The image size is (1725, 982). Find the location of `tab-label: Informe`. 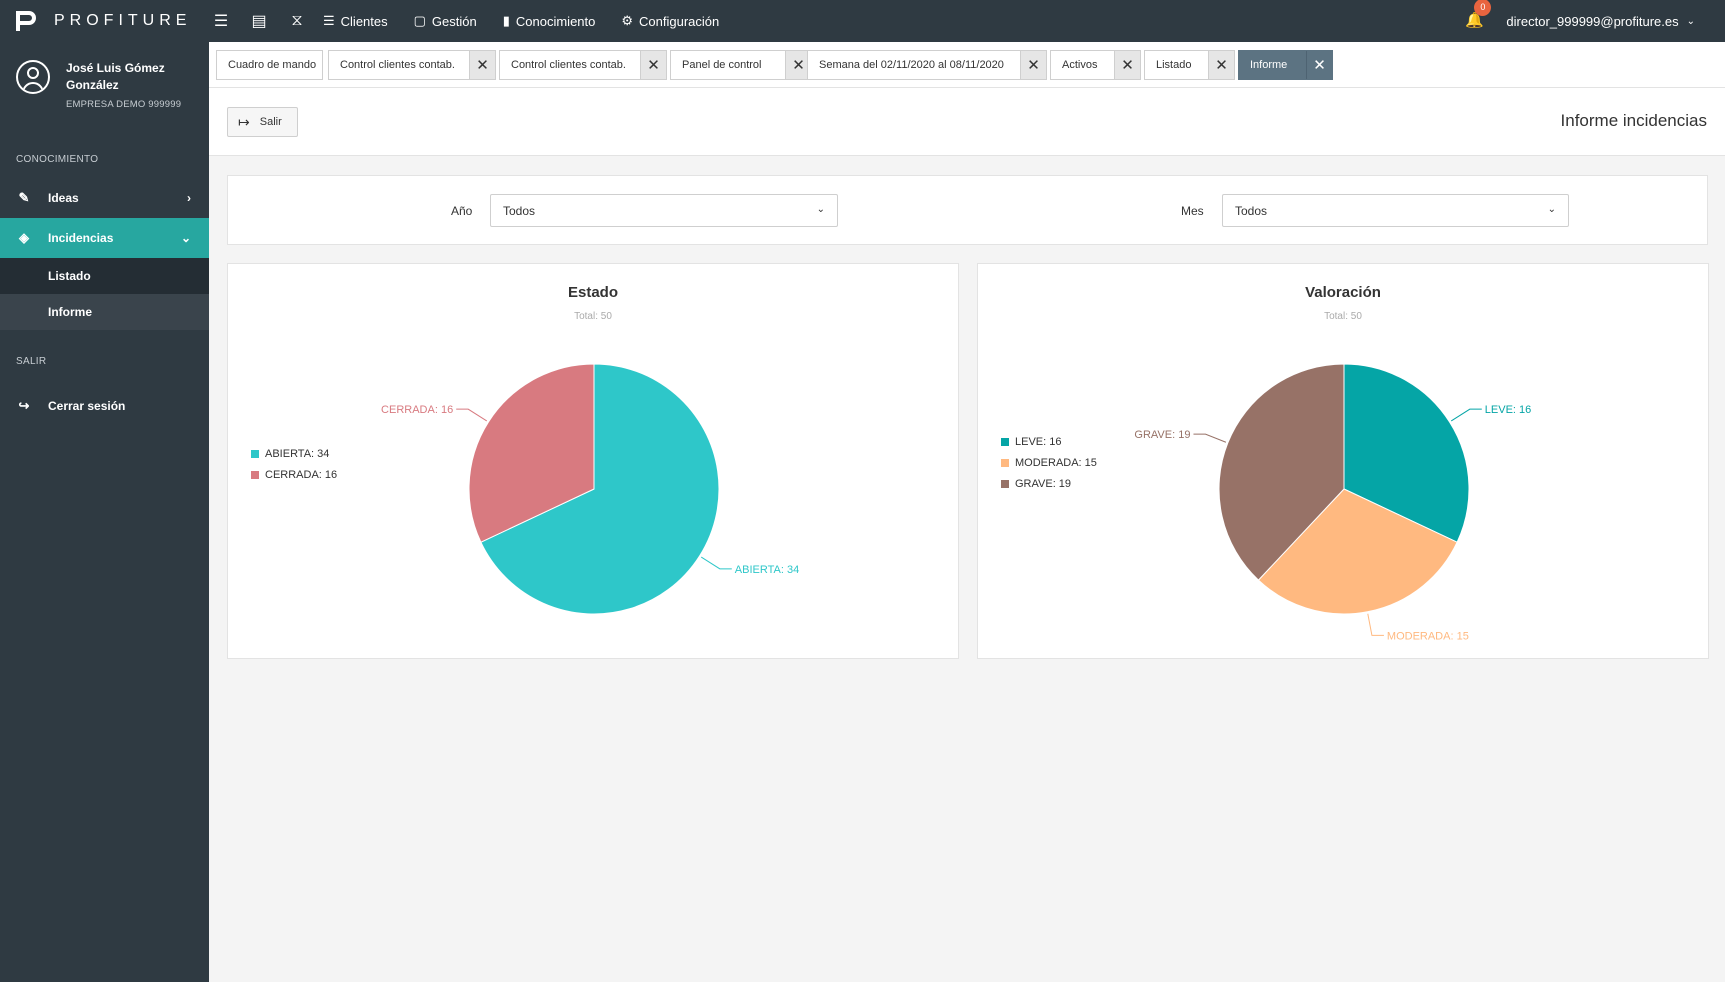

tab-label: Informe is located at coordinates (1269, 65).